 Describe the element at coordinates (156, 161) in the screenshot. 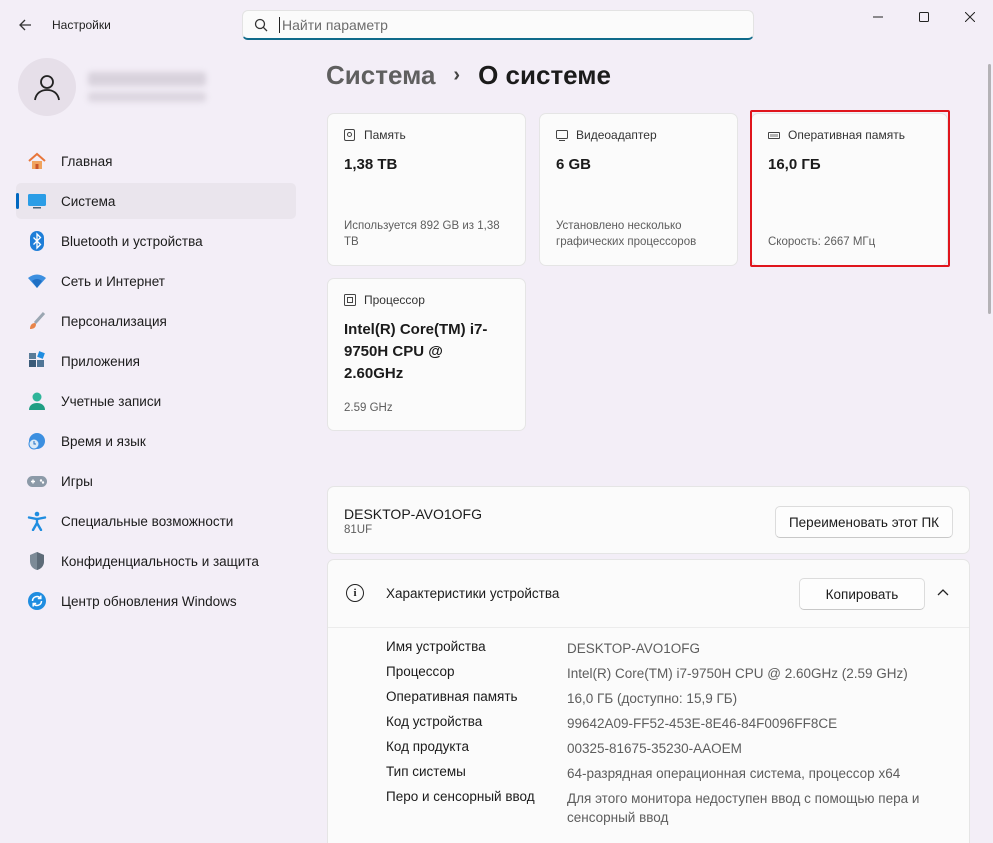

I see `sidebar-item-home: Главная` at that location.